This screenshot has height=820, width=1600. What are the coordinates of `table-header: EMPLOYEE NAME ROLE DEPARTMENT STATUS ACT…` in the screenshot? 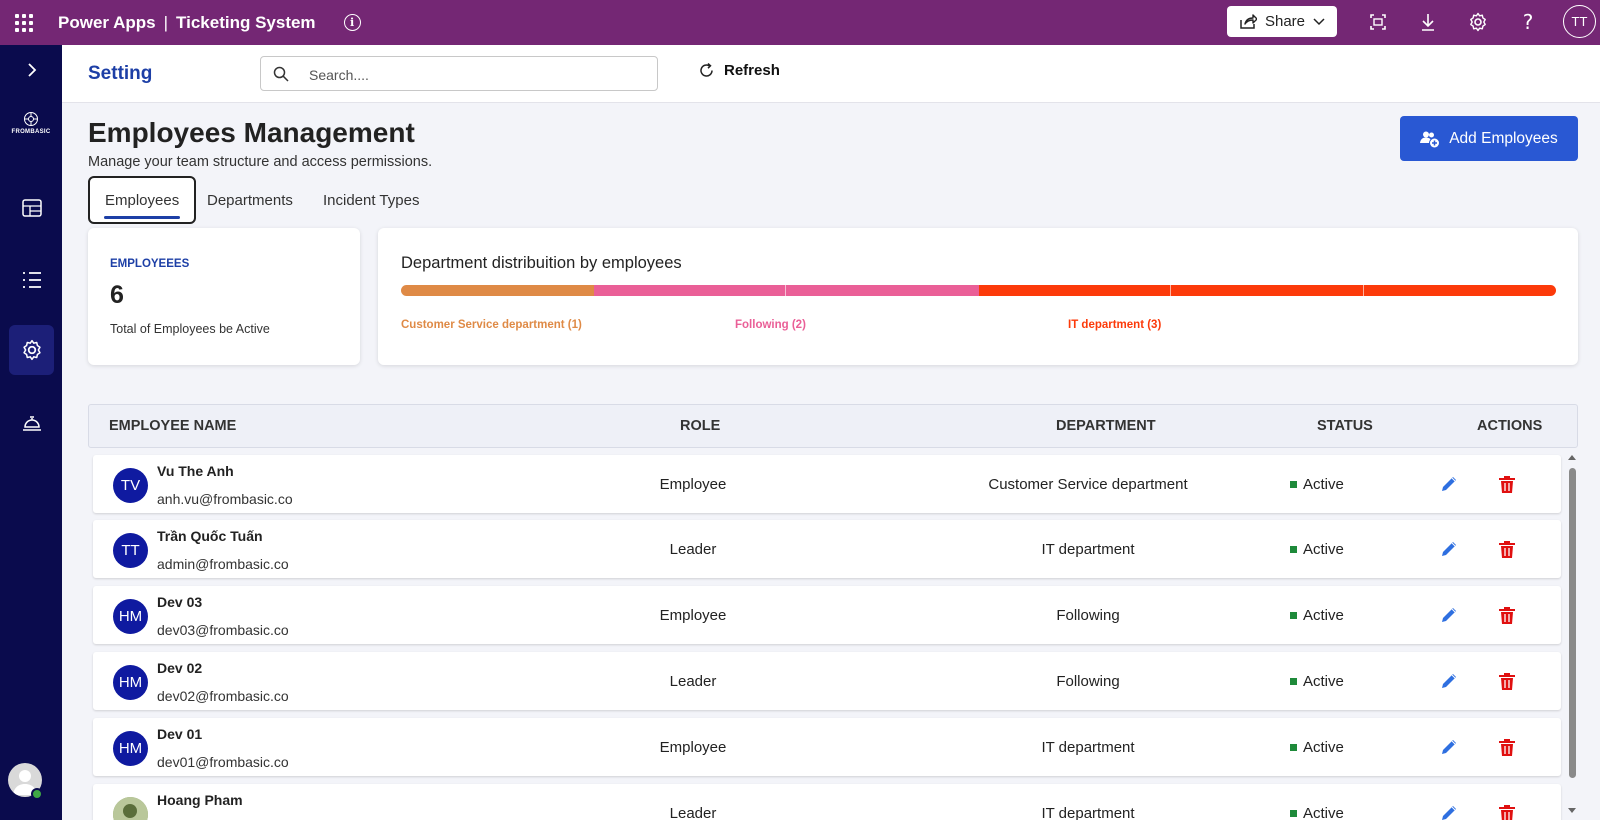 It's located at (833, 426).